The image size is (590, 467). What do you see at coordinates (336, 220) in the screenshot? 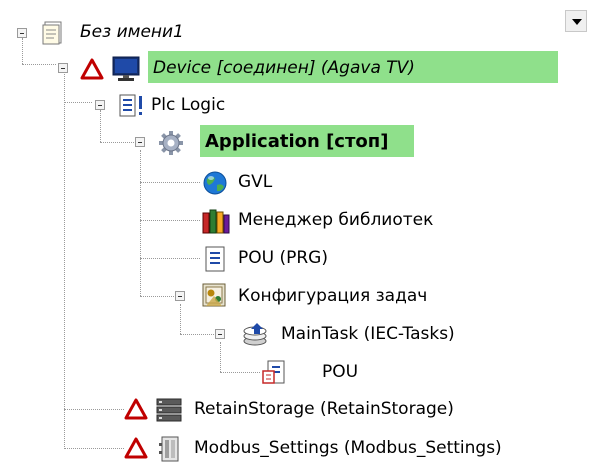
I see `tree-item-label: Менеджер библиотек` at bounding box center [336, 220].